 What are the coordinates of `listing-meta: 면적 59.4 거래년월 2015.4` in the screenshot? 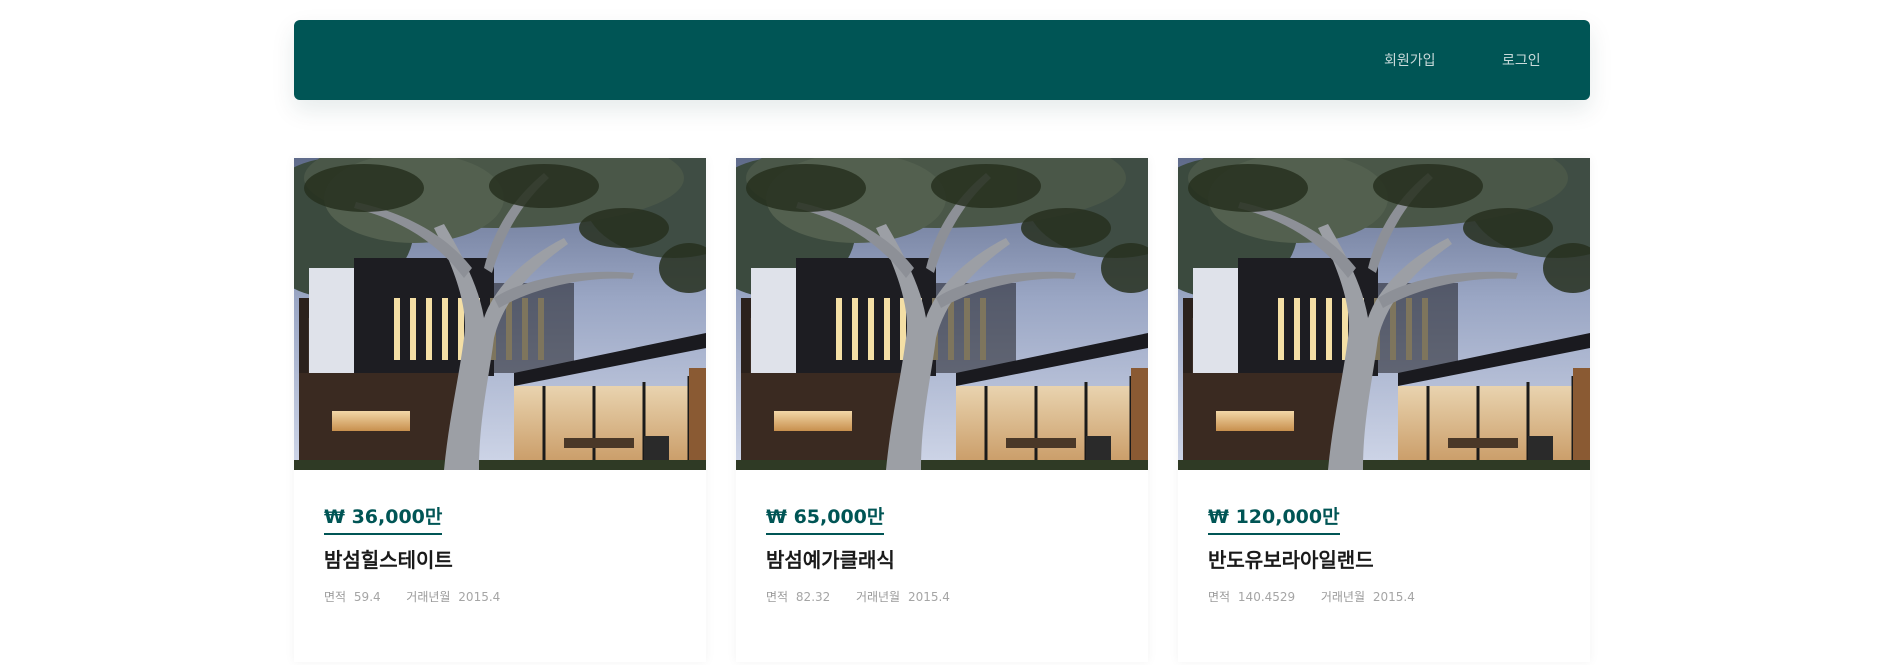 It's located at (414, 596).